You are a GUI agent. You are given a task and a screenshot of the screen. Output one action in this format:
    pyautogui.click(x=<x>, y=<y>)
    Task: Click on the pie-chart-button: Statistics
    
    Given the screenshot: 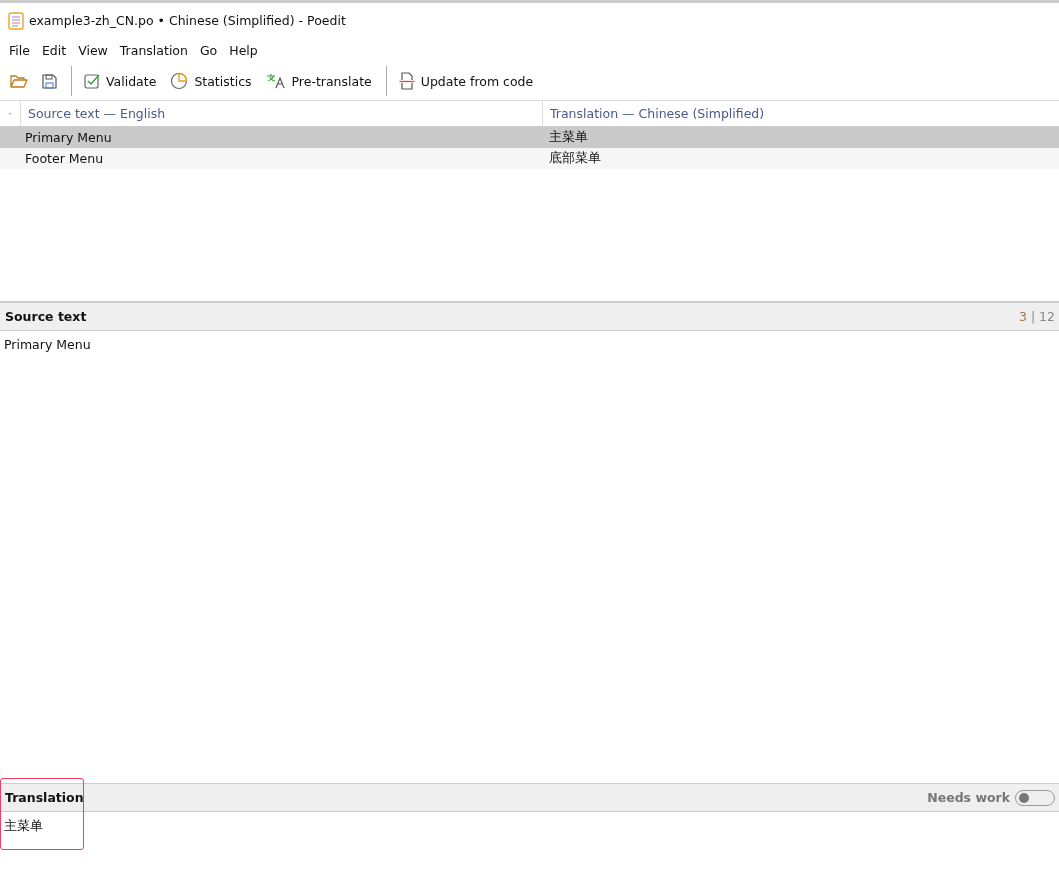 What is the action you would take?
    pyautogui.click(x=211, y=81)
    